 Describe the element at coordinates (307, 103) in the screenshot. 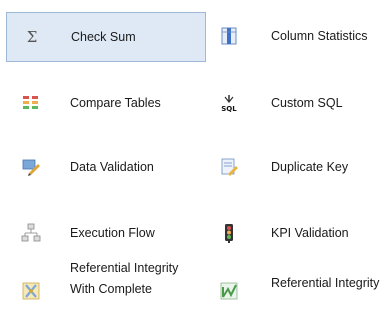

I see `tile-label: Custom SQL` at that location.